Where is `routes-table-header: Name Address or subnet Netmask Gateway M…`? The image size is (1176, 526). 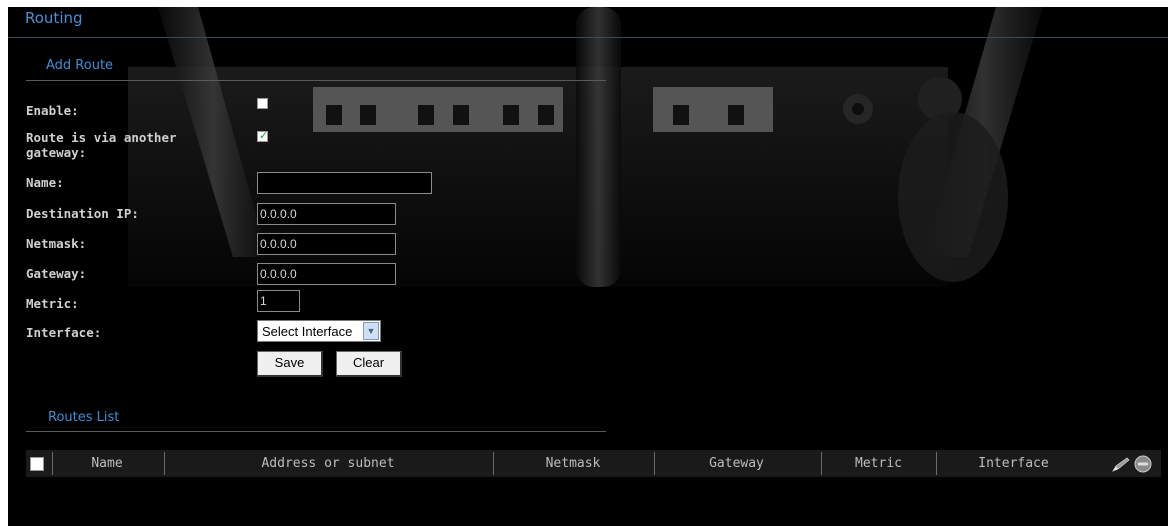 routes-table-header: Name Address or subnet Netmask Gateway M… is located at coordinates (593, 463).